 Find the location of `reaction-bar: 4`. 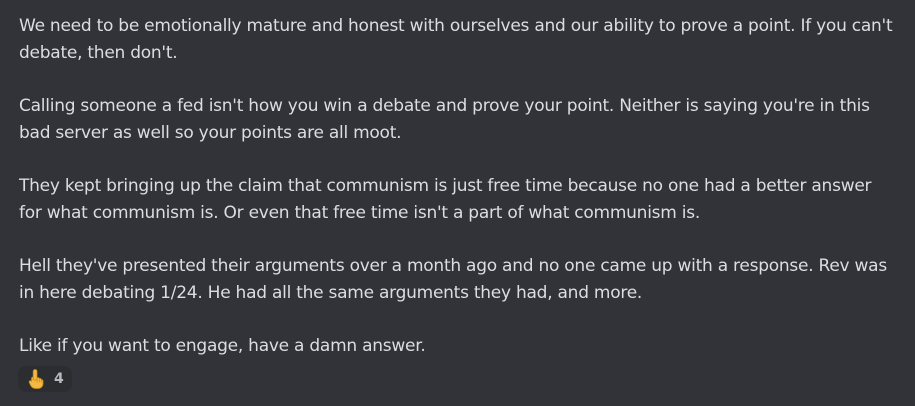

reaction-bar: 4 is located at coordinates (456, 379).